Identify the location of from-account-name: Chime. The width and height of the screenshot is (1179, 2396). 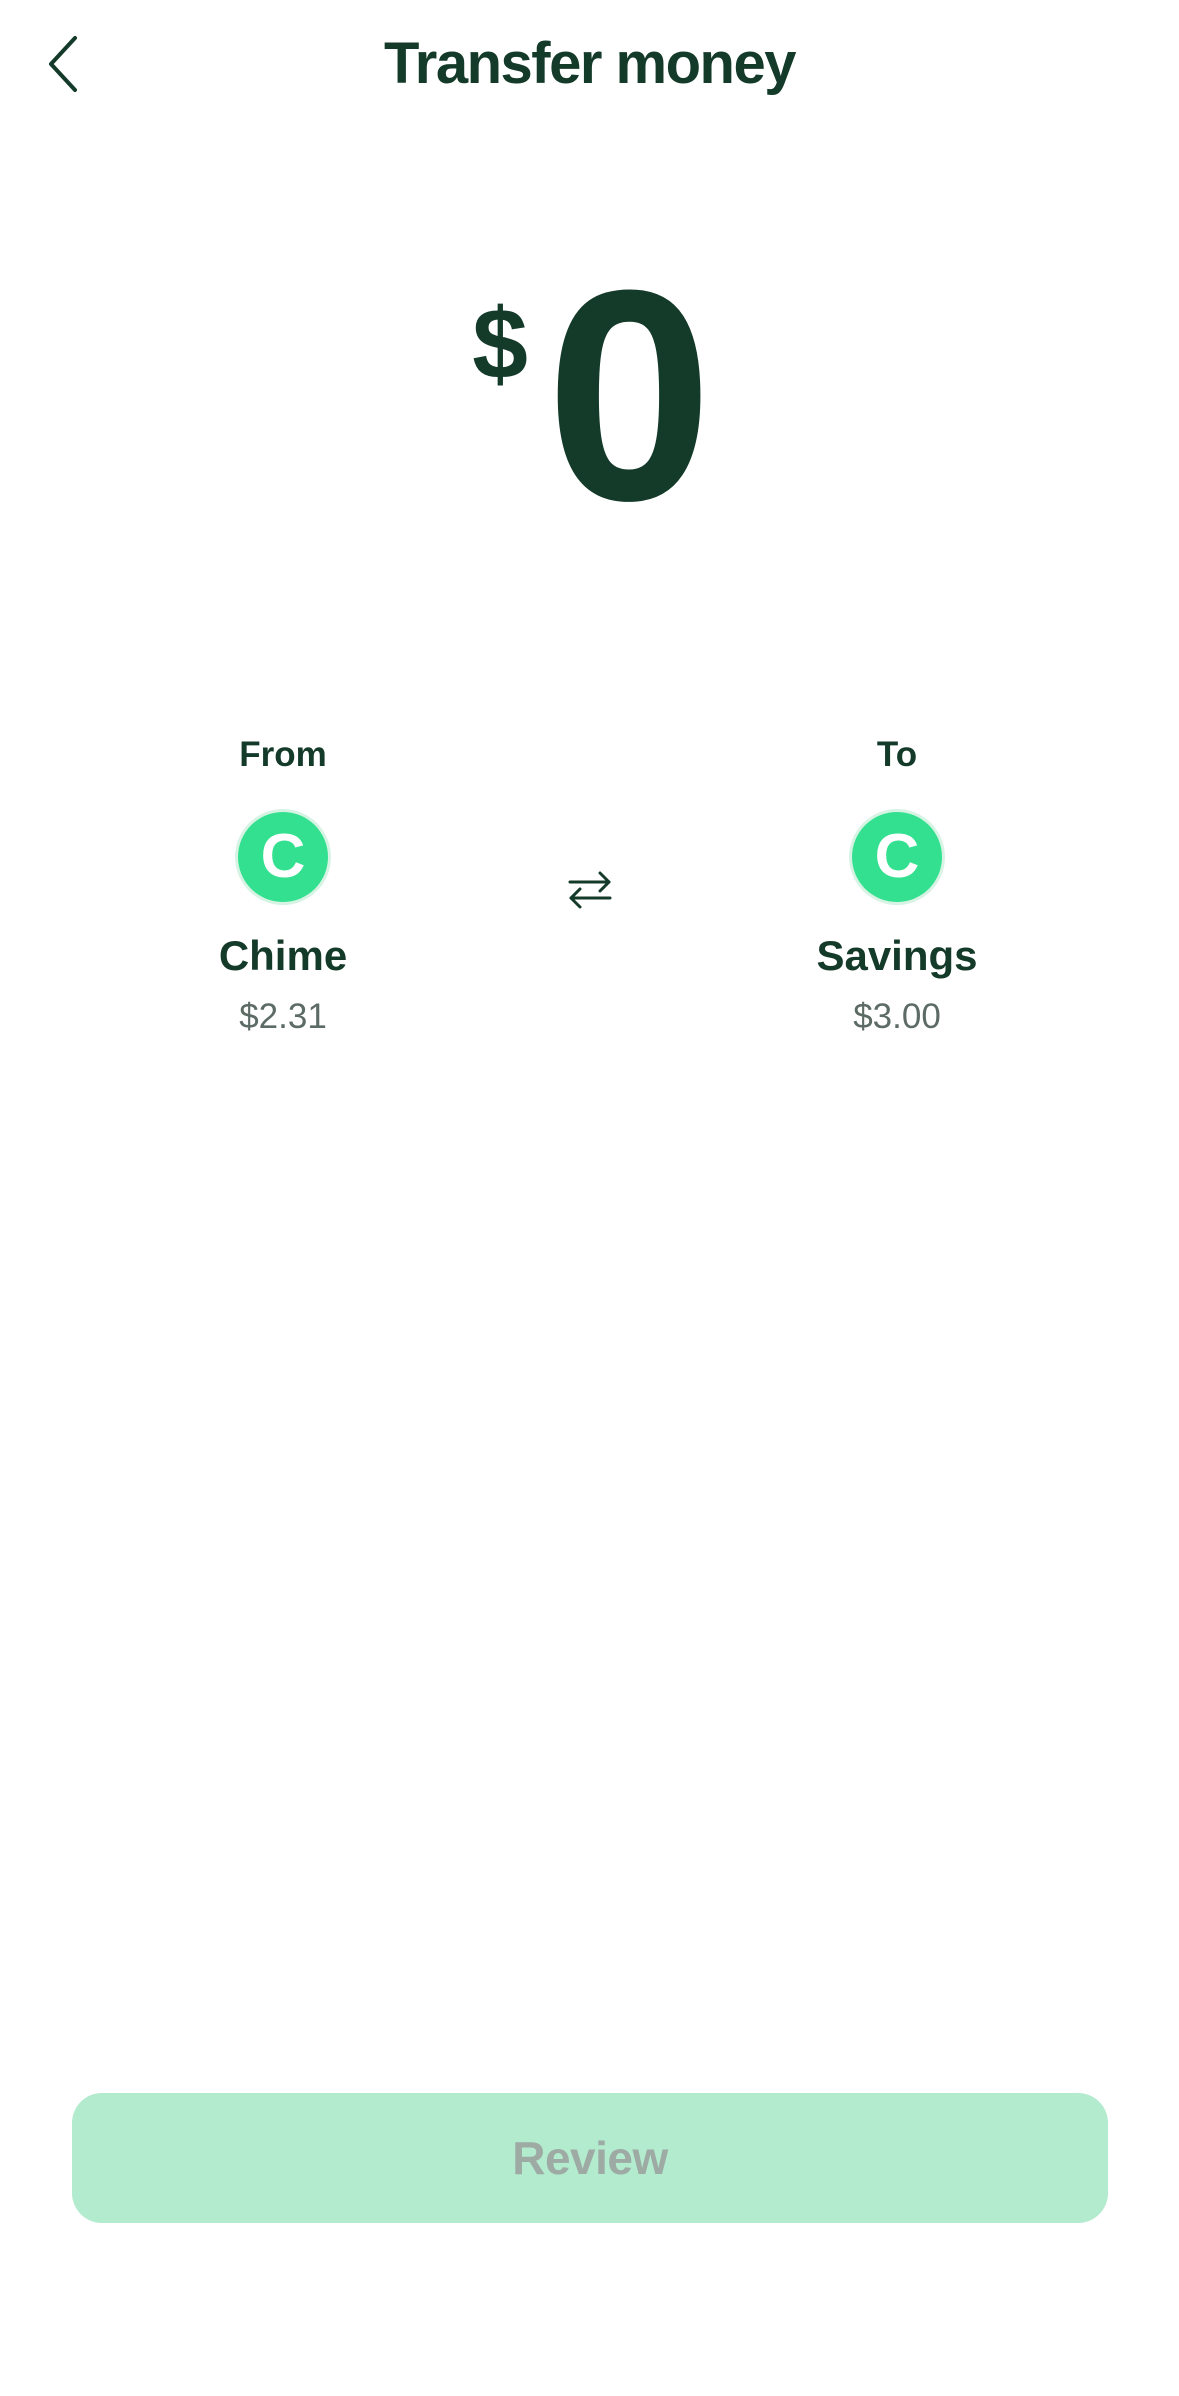
(283, 955).